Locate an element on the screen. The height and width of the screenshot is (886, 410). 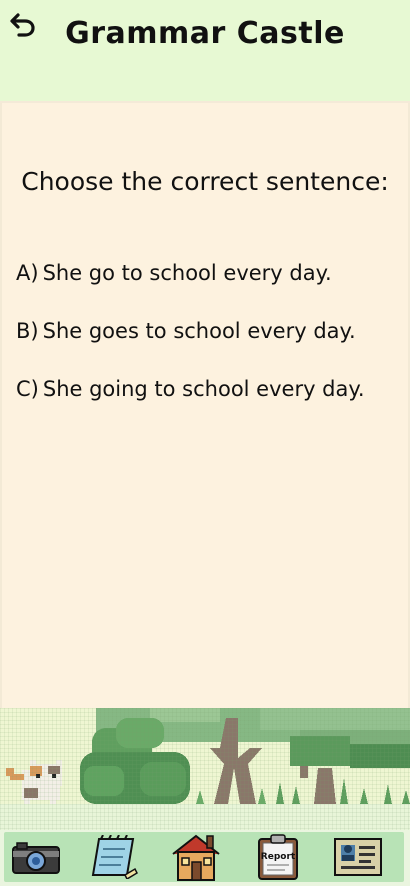
house-icon is located at coordinates (196, 857).